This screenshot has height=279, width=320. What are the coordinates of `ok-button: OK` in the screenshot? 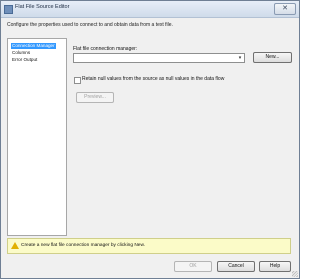 It's located at (193, 266).